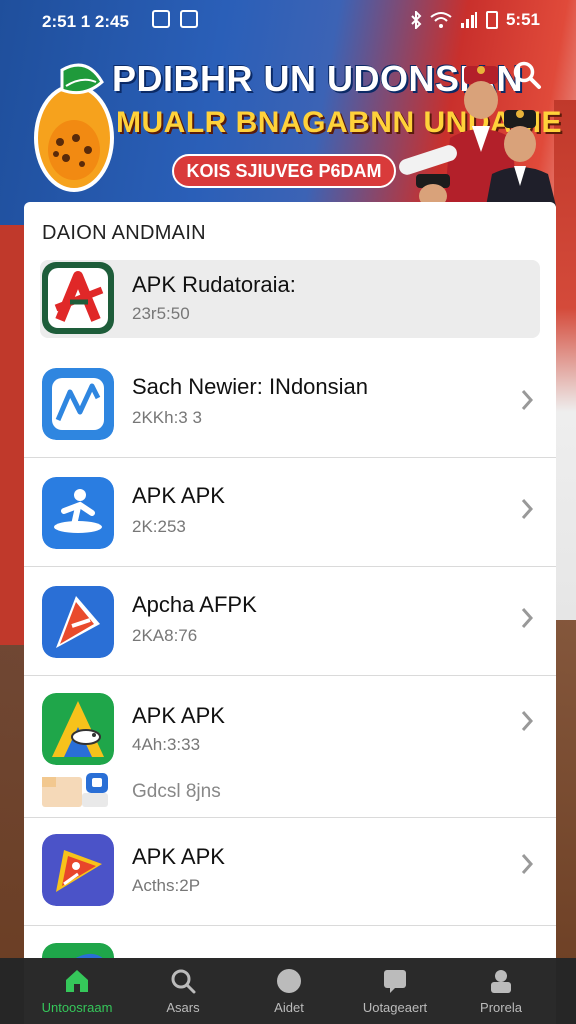 The width and height of the screenshot is (576, 1024). What do you see at coordinates (395, 1007) in the screenshot?
I see `nav-label: Uotageaert` at bounding box center [395, 1007].